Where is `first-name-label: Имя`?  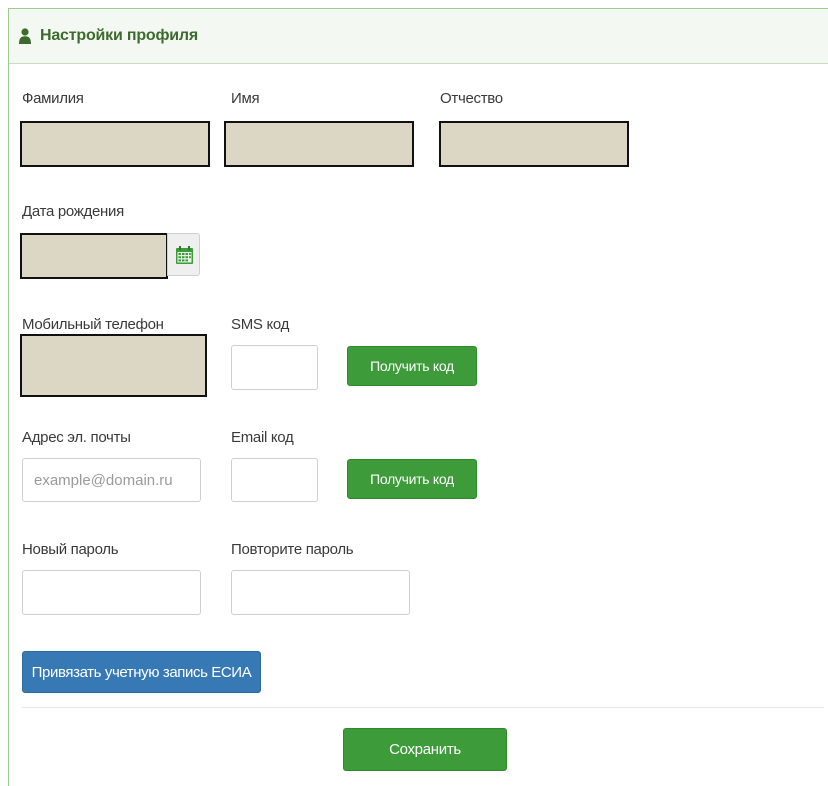 first-name-label: Имя is located at coordinates (245, 98).